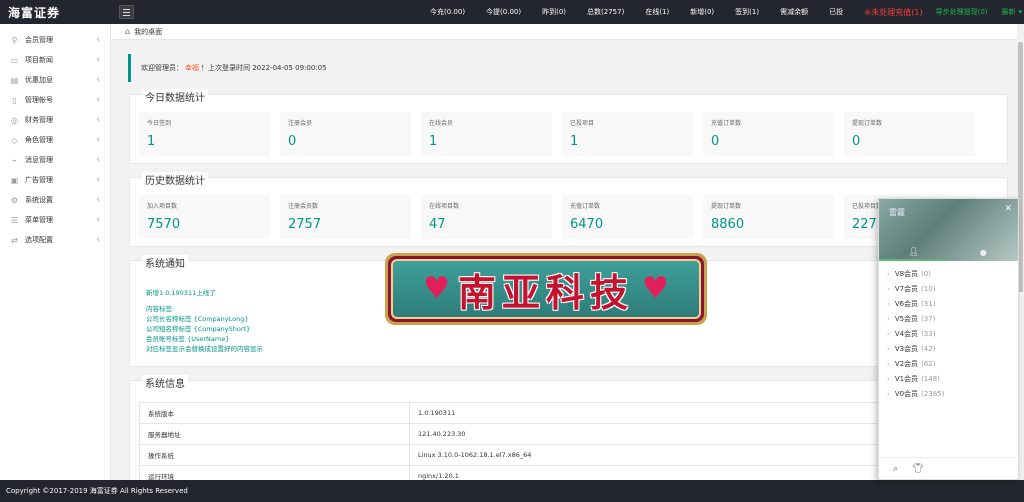 The image size is (1024, 502). What do you see at coordinates (984, 252) in the screenshot?
I see `tab-groups: ●` at bounding box center [984, 252].